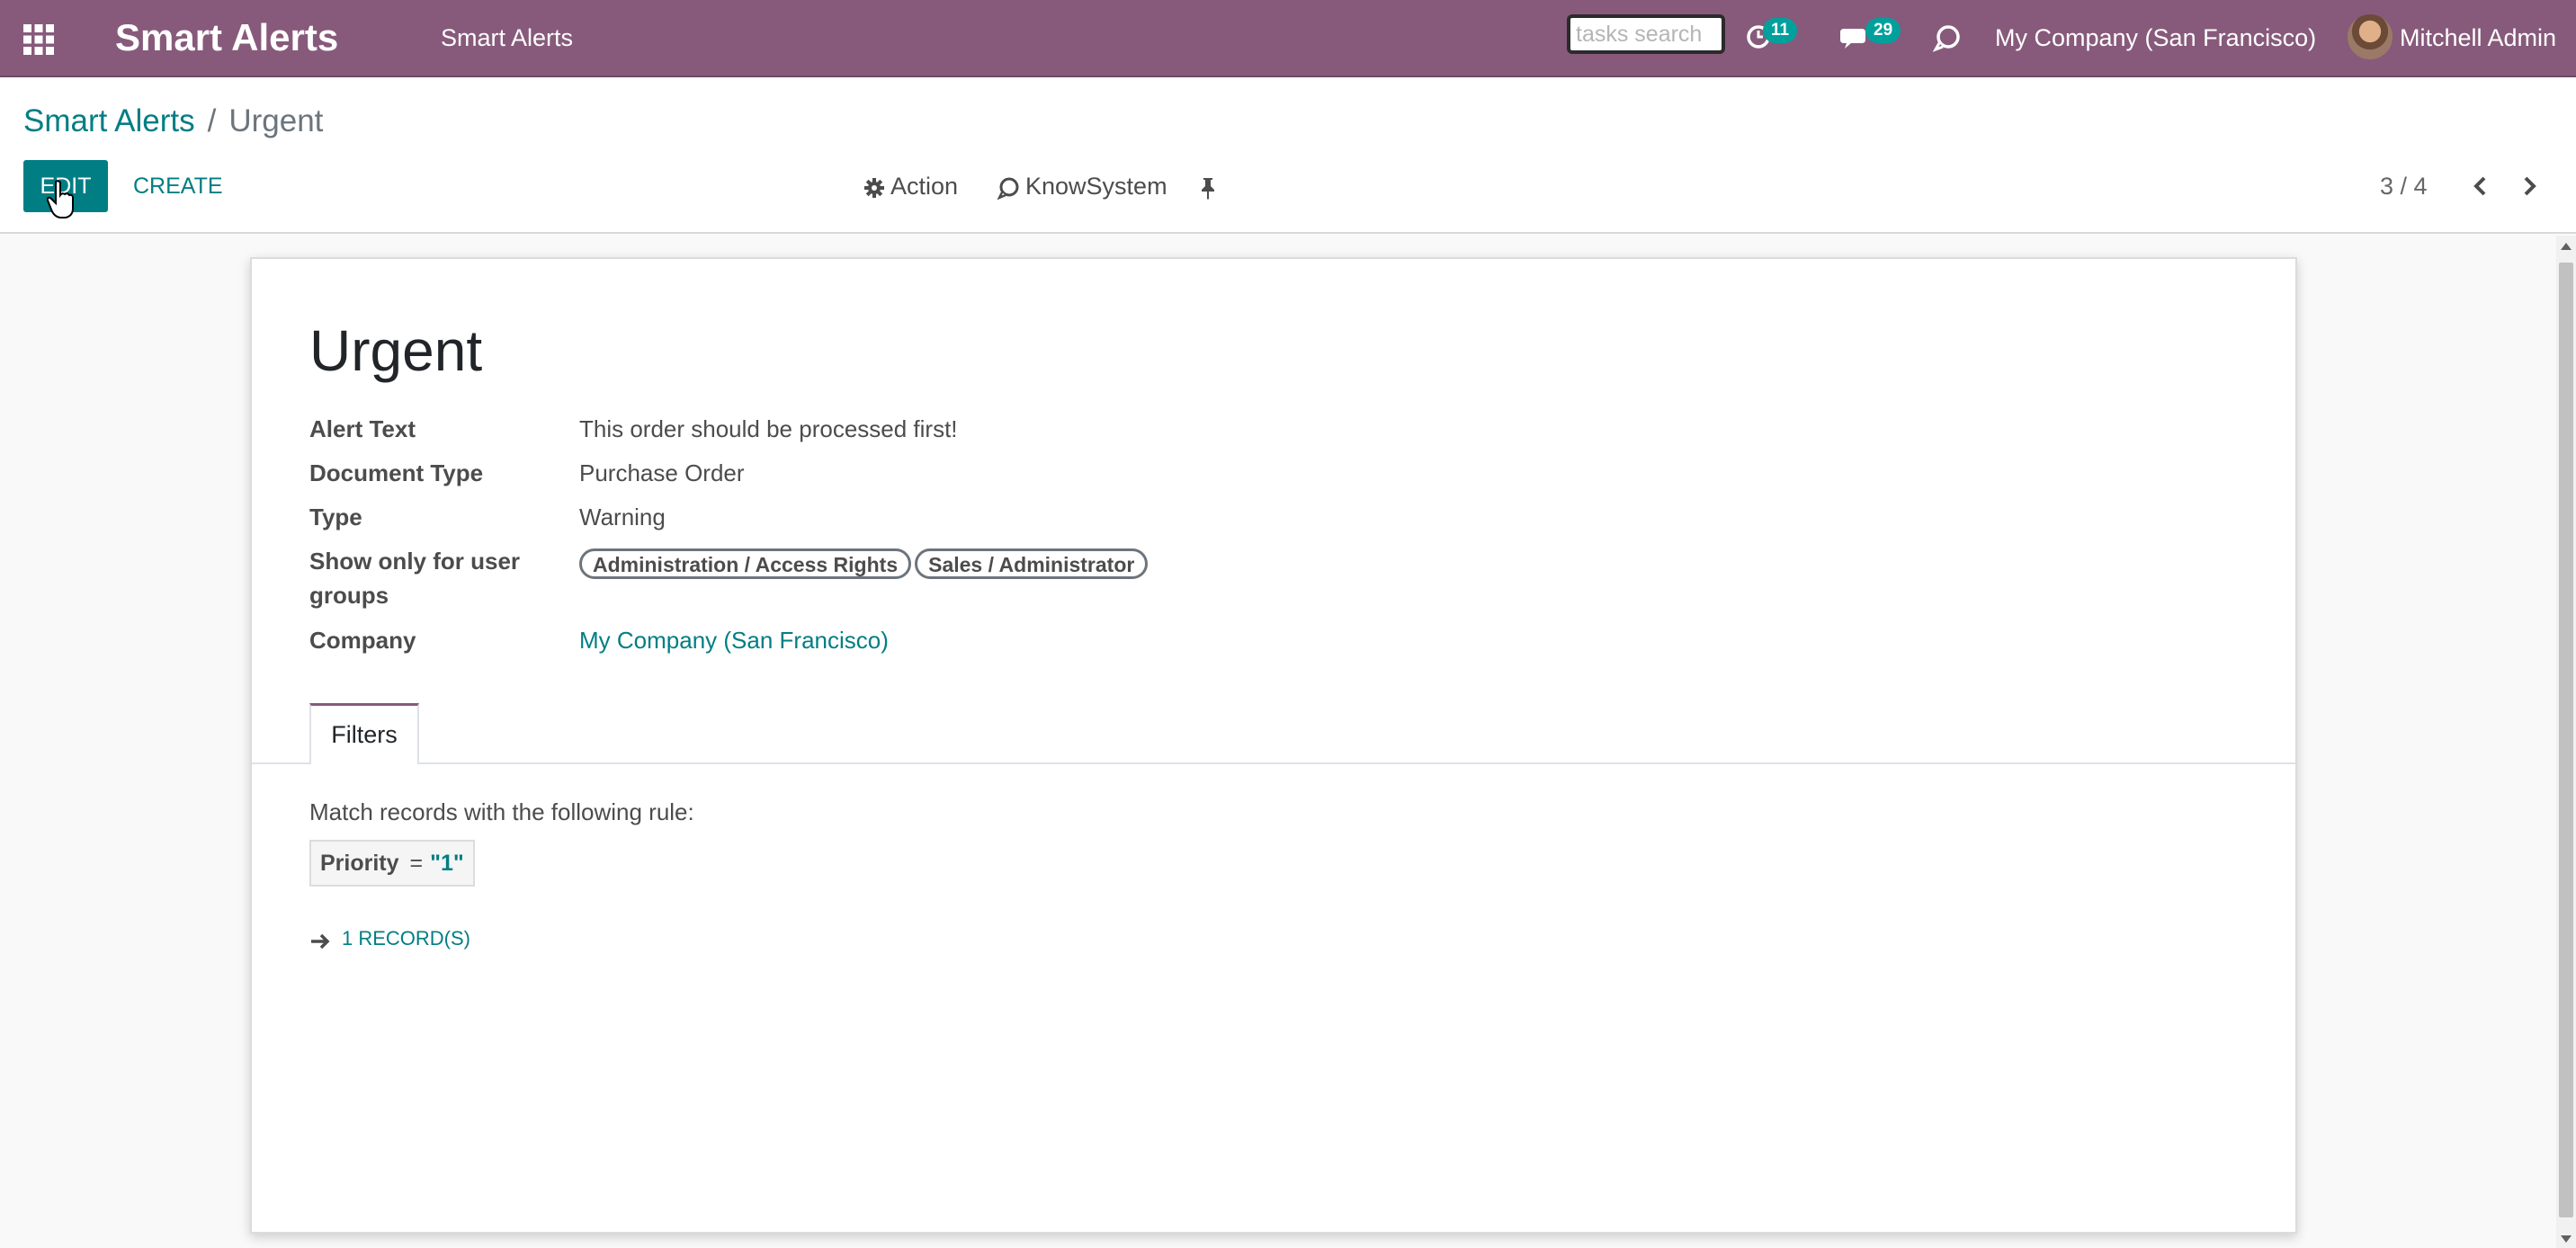 This screenshot has height=1248, width=2576. What do you see at coordinates (2481, 186) in the screenshot?
I see `chevron-left-icon` at bounding box center [2481, 186].